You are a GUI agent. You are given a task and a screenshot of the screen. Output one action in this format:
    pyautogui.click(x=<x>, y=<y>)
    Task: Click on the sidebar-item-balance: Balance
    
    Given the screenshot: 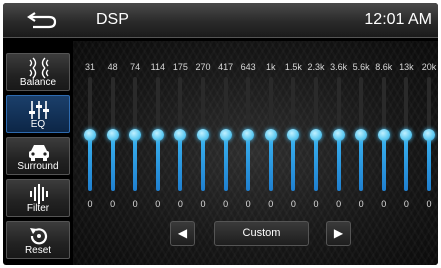 What is the action you would take?
    pyautogui.click(x=38, y=72)
    